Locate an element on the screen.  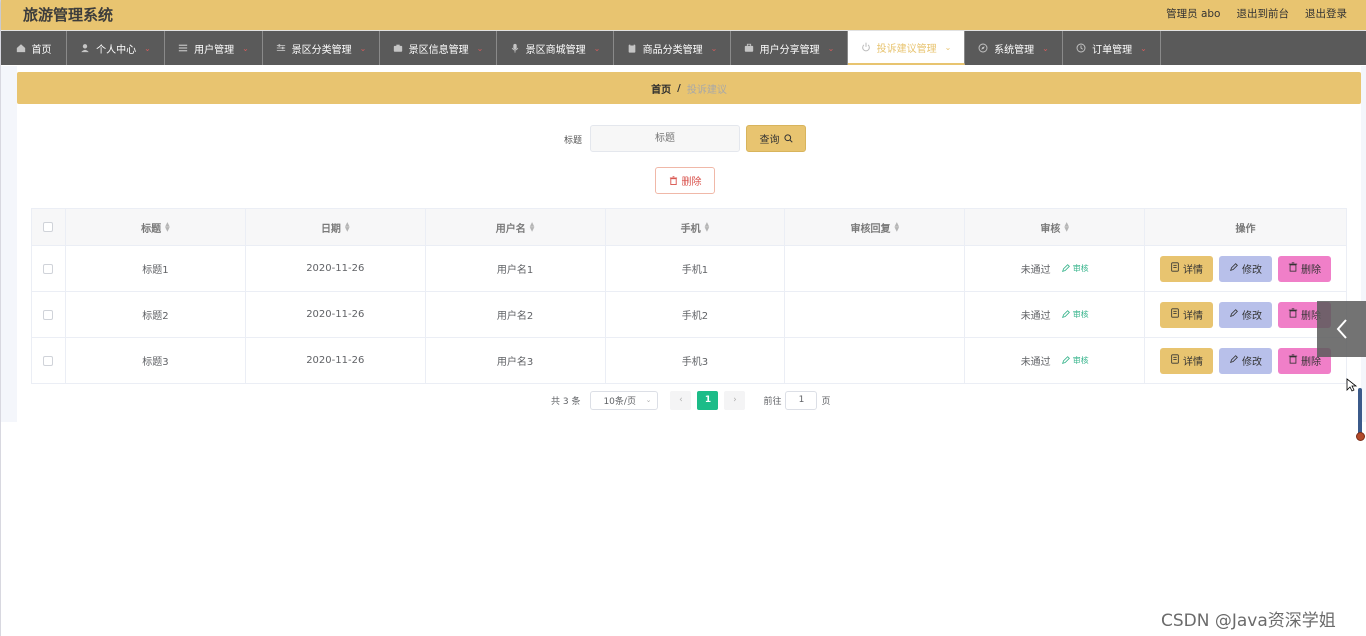
nav-item-10: 订单管理 ⌄ is located at coordinates (1112, 48).